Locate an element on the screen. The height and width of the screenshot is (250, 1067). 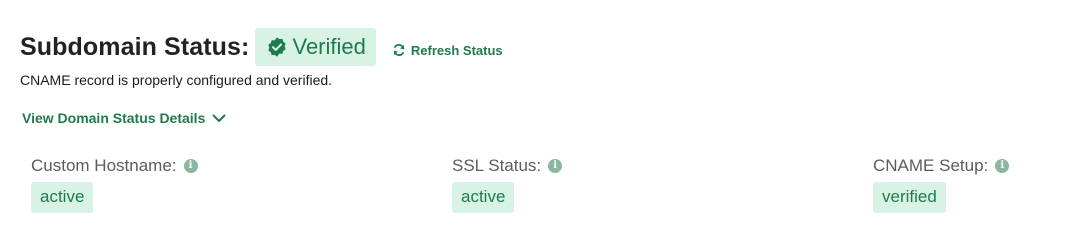
refresh-status-button: Refresh Status is located at coordinates (447, 47).